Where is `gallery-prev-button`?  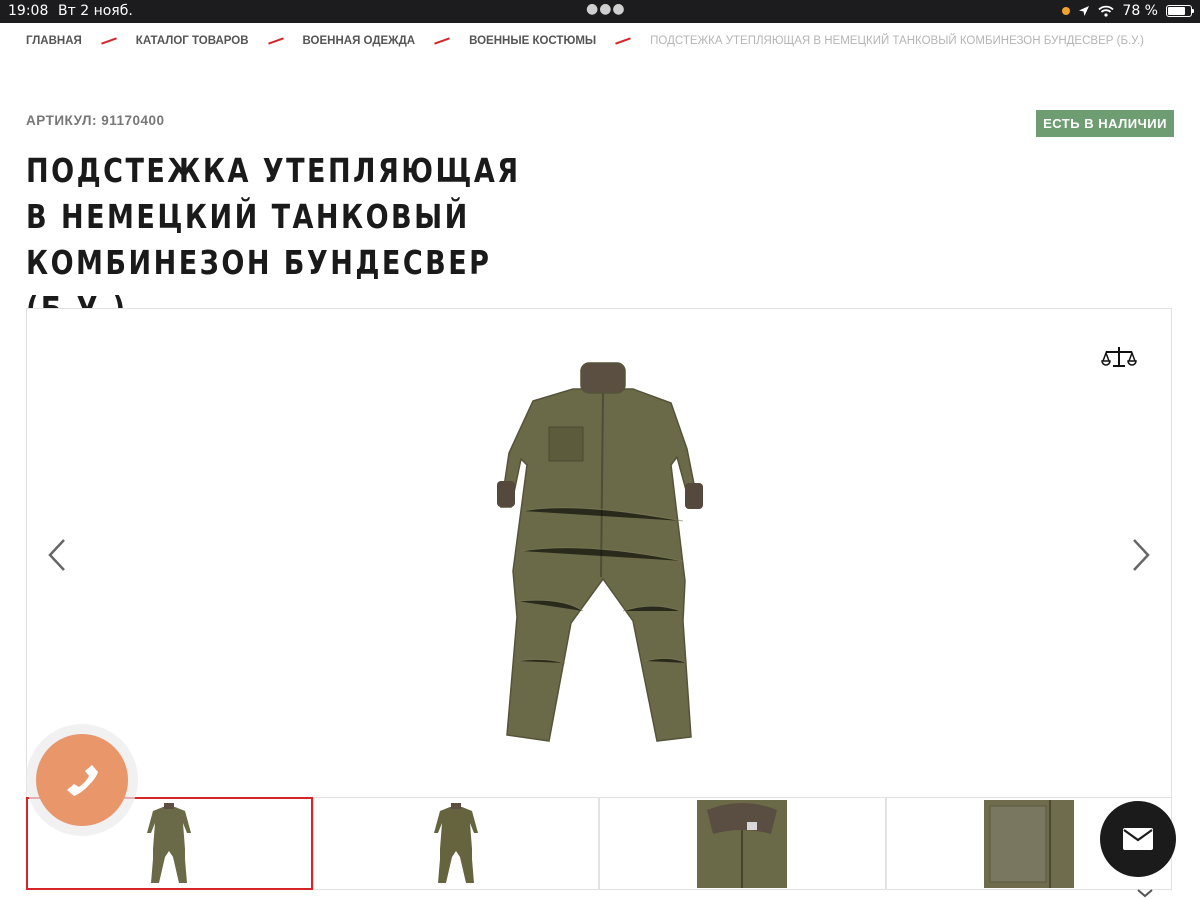 gallery-prev-button is located at coordinates (57, 555).